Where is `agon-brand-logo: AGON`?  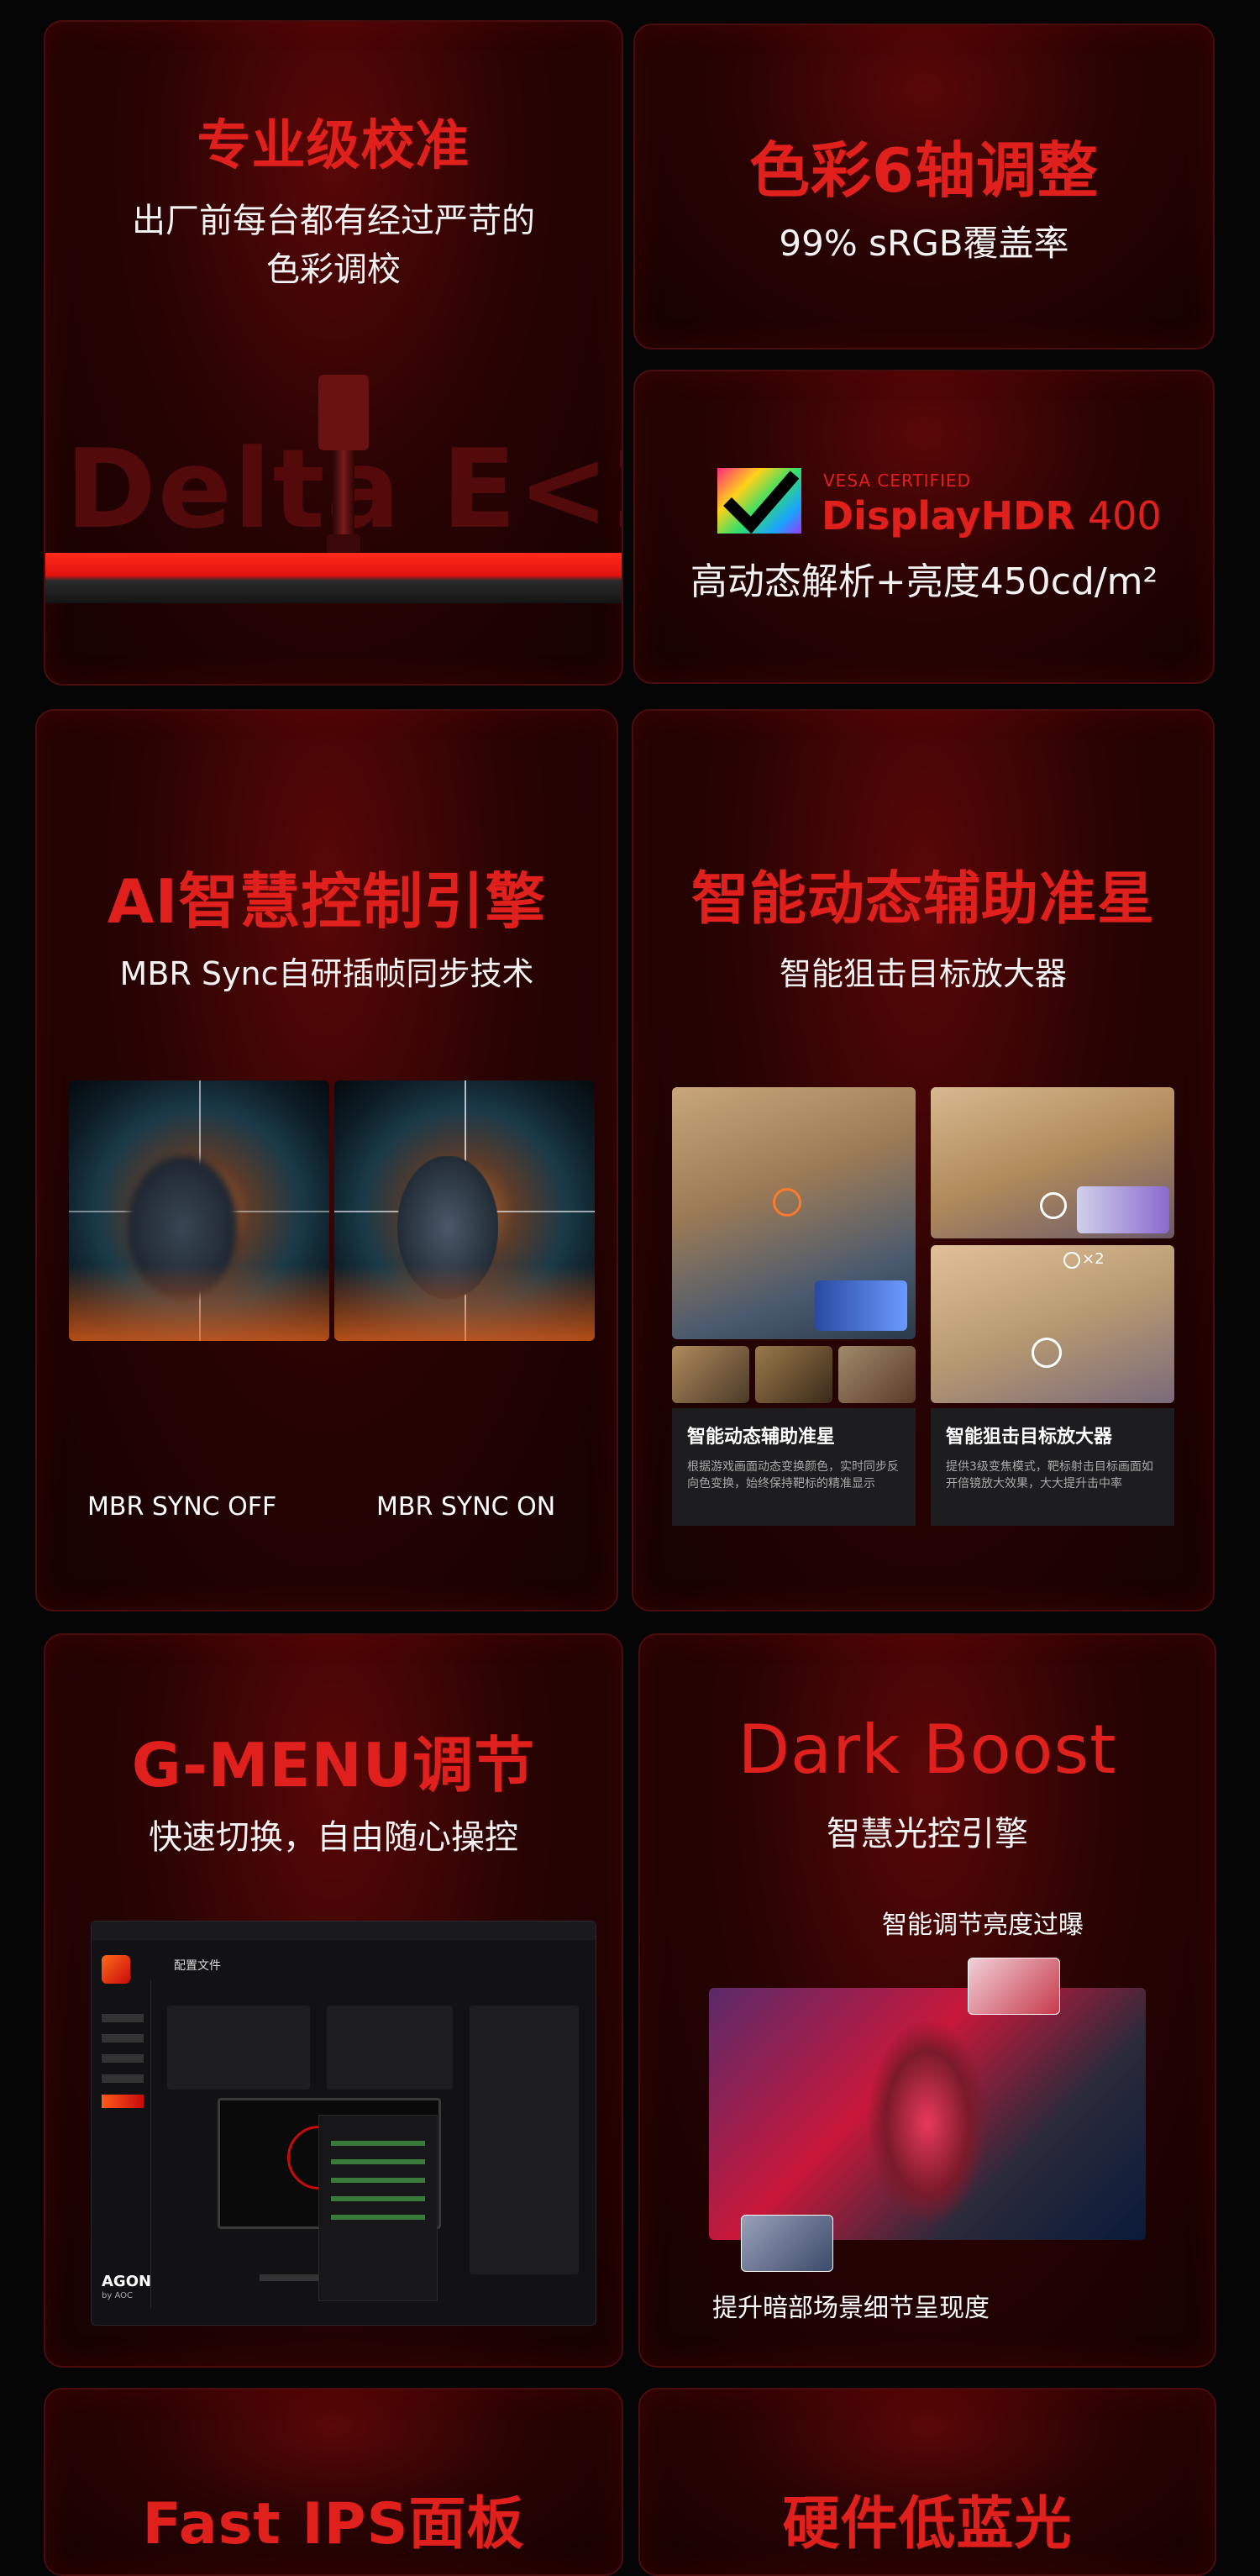
agon-brand-logo: AGON is located at coordinates (127, 2281).